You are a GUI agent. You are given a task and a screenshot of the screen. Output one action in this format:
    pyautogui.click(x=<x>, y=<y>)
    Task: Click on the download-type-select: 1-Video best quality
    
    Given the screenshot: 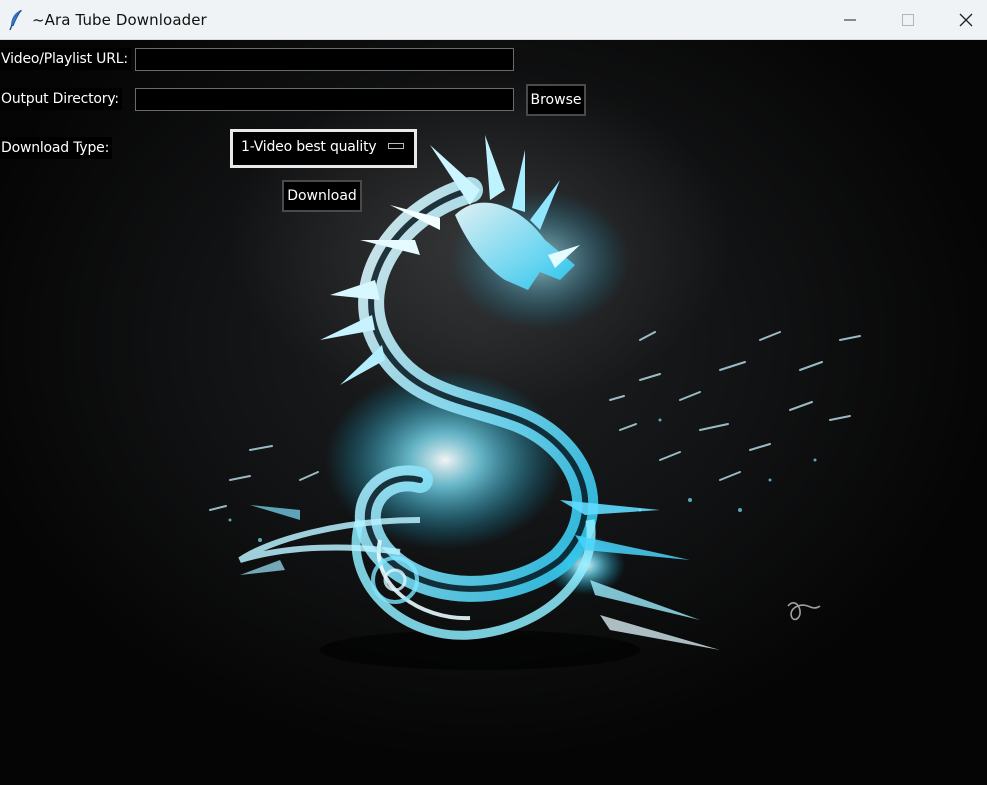 What is the action you would take?
    pyautogui.click(x=323, y=148)
    